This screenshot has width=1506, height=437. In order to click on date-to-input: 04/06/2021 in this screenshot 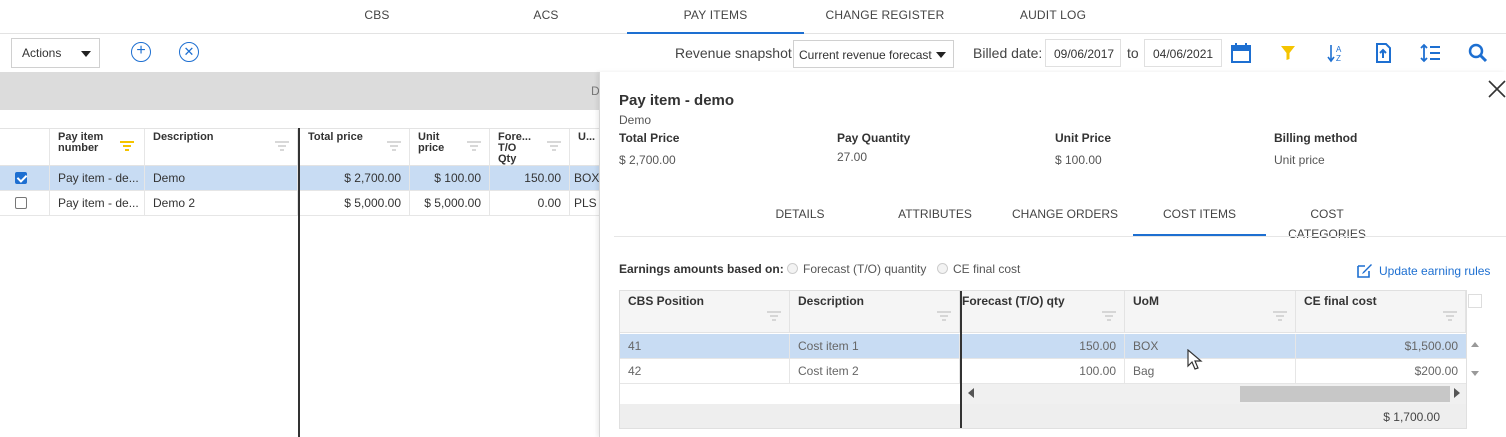, I will do `click(1183, 53)`.